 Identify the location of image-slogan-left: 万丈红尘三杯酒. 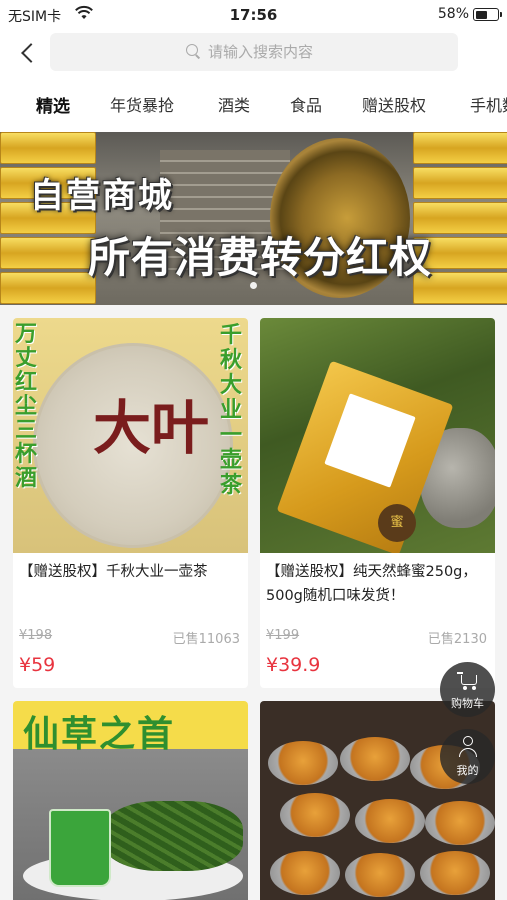
(26, 406).